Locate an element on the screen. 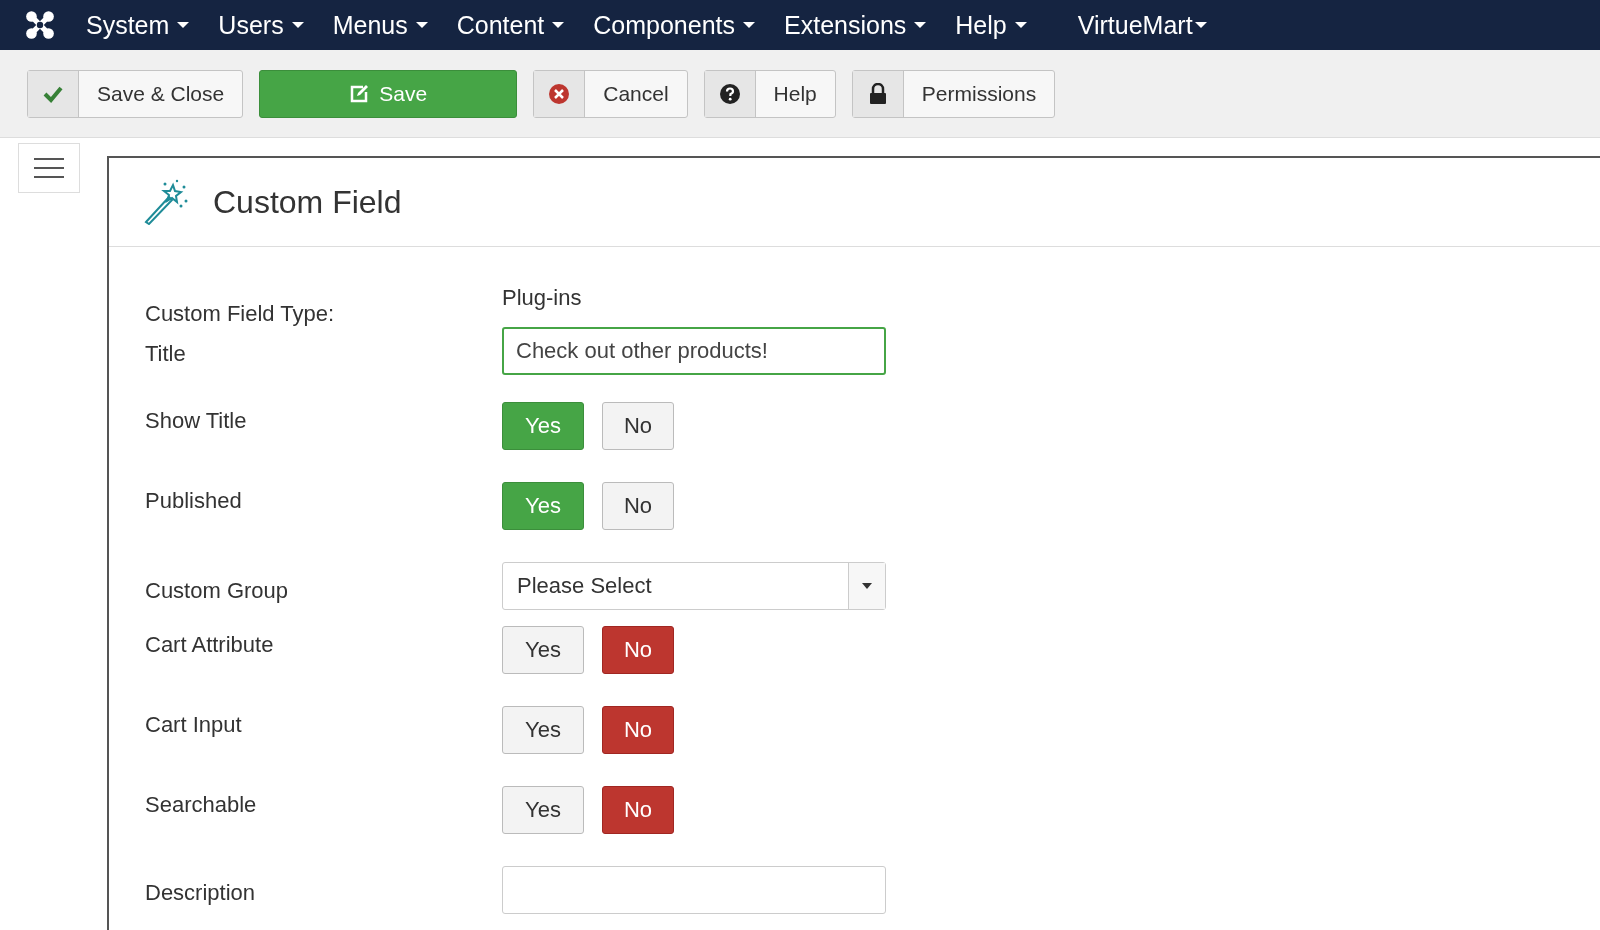 This screenshot has width=1600, height=930. menu-icon is located at coordinates (49, 168).